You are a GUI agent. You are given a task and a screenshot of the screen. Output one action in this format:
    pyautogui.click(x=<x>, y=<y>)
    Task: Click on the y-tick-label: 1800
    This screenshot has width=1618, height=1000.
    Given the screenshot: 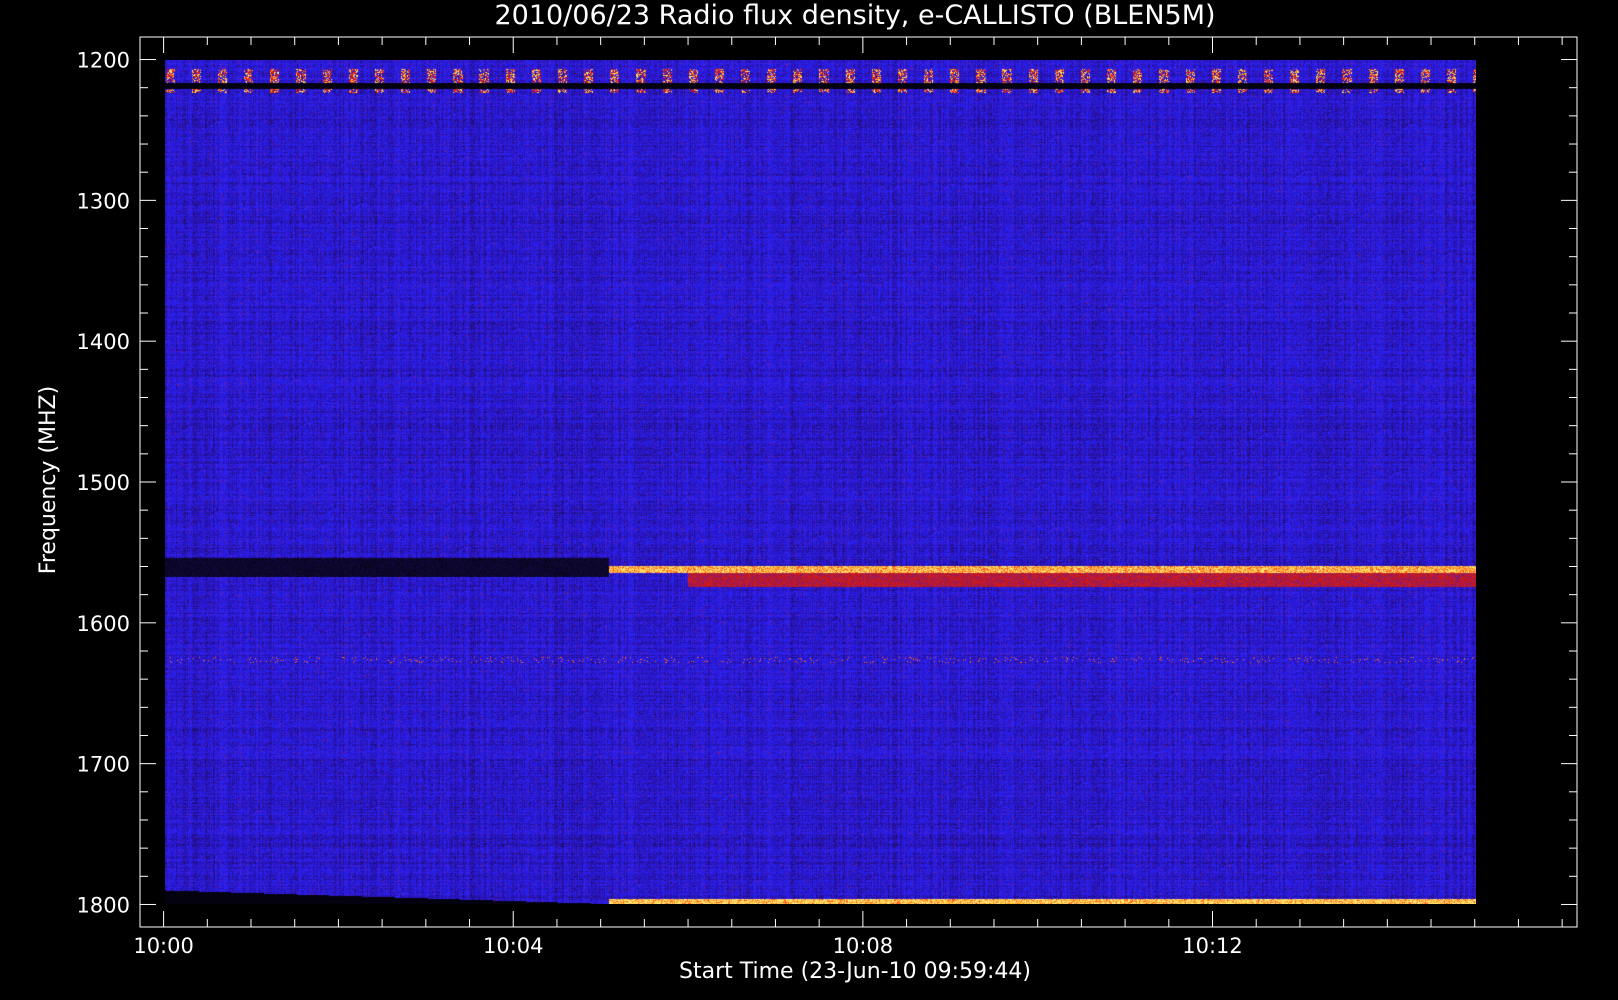 What is the action you would take?
    pyautogui.click(x=103, y=905)
    